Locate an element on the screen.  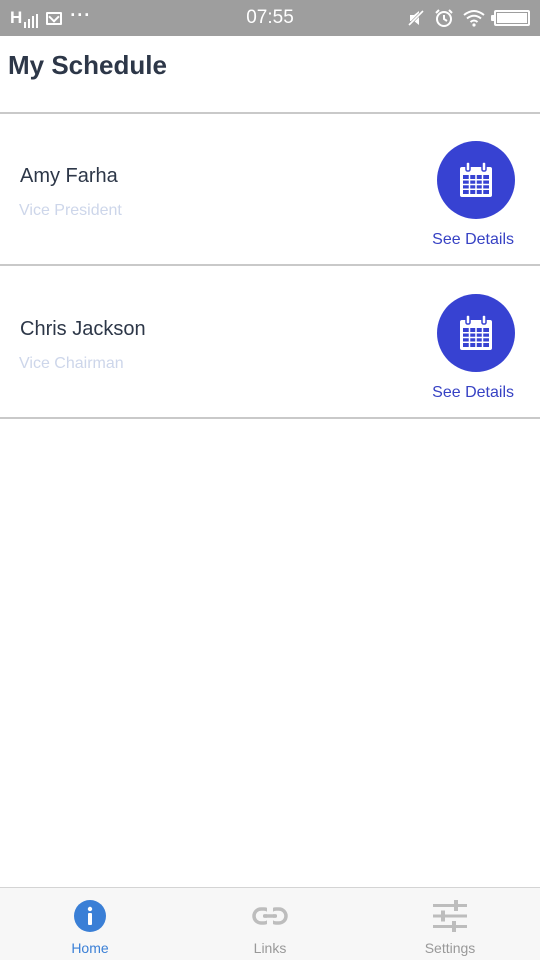
nav-item-home: Home is located at coordinates (90, 924).